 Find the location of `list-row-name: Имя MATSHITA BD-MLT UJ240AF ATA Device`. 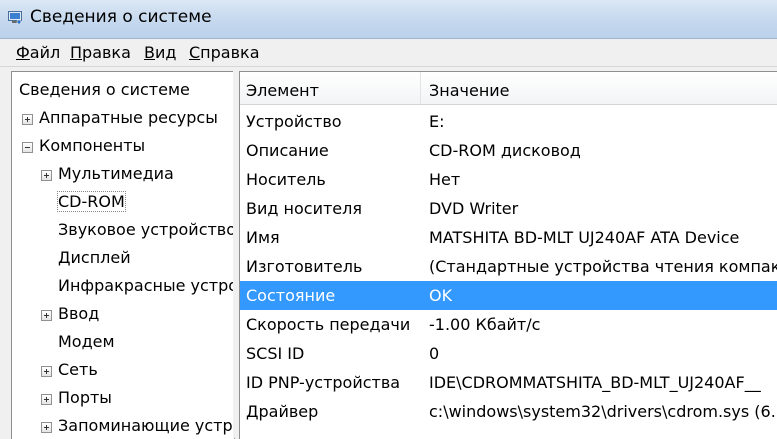

list-row-name: Имя MATSHITA BD-MLT UJ240AF ATA Device is located at coordinates (508, 237).